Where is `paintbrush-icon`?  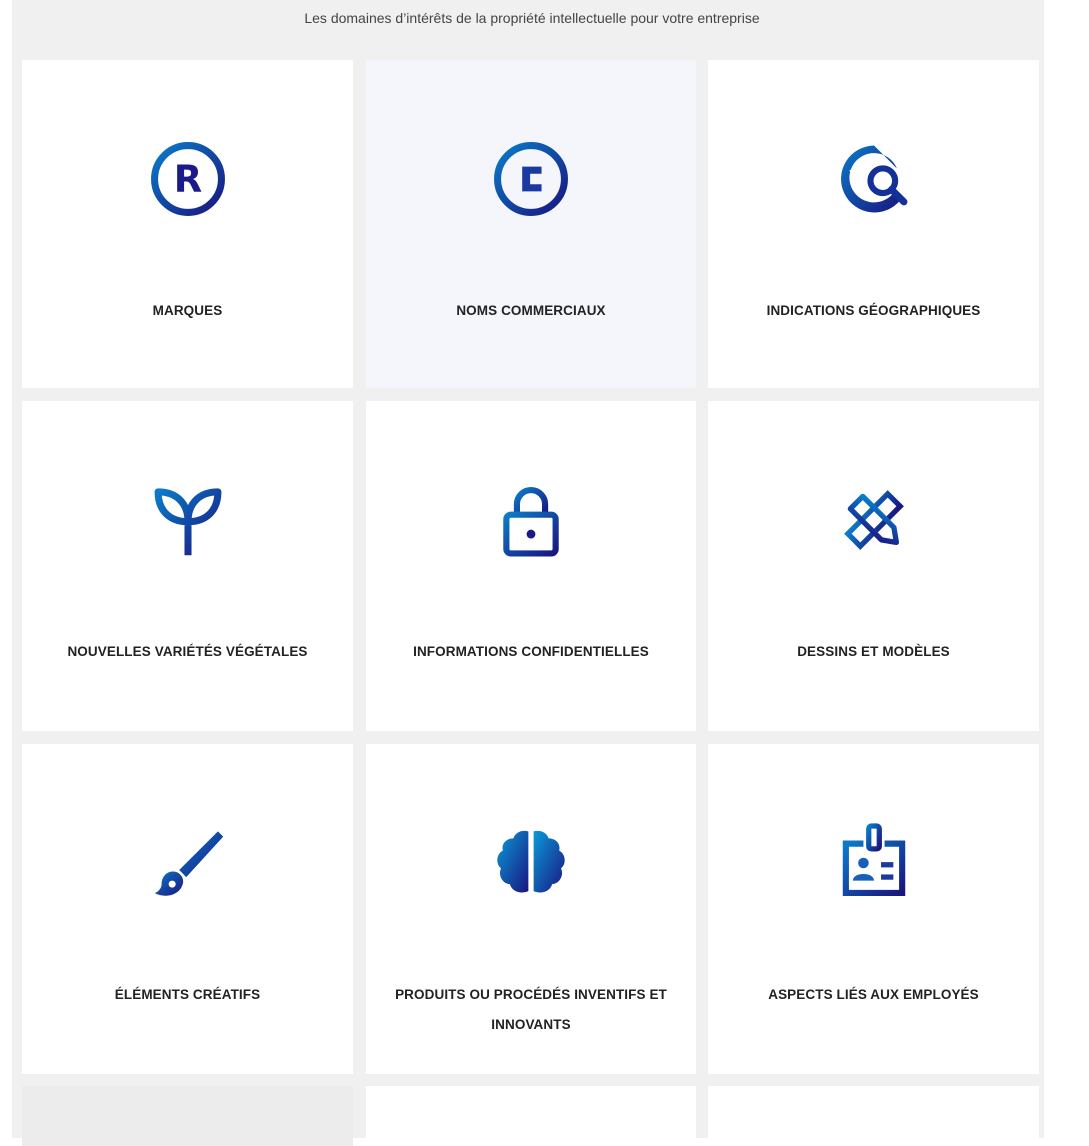
paintbrush-icon is located at coordinates (188, 863).